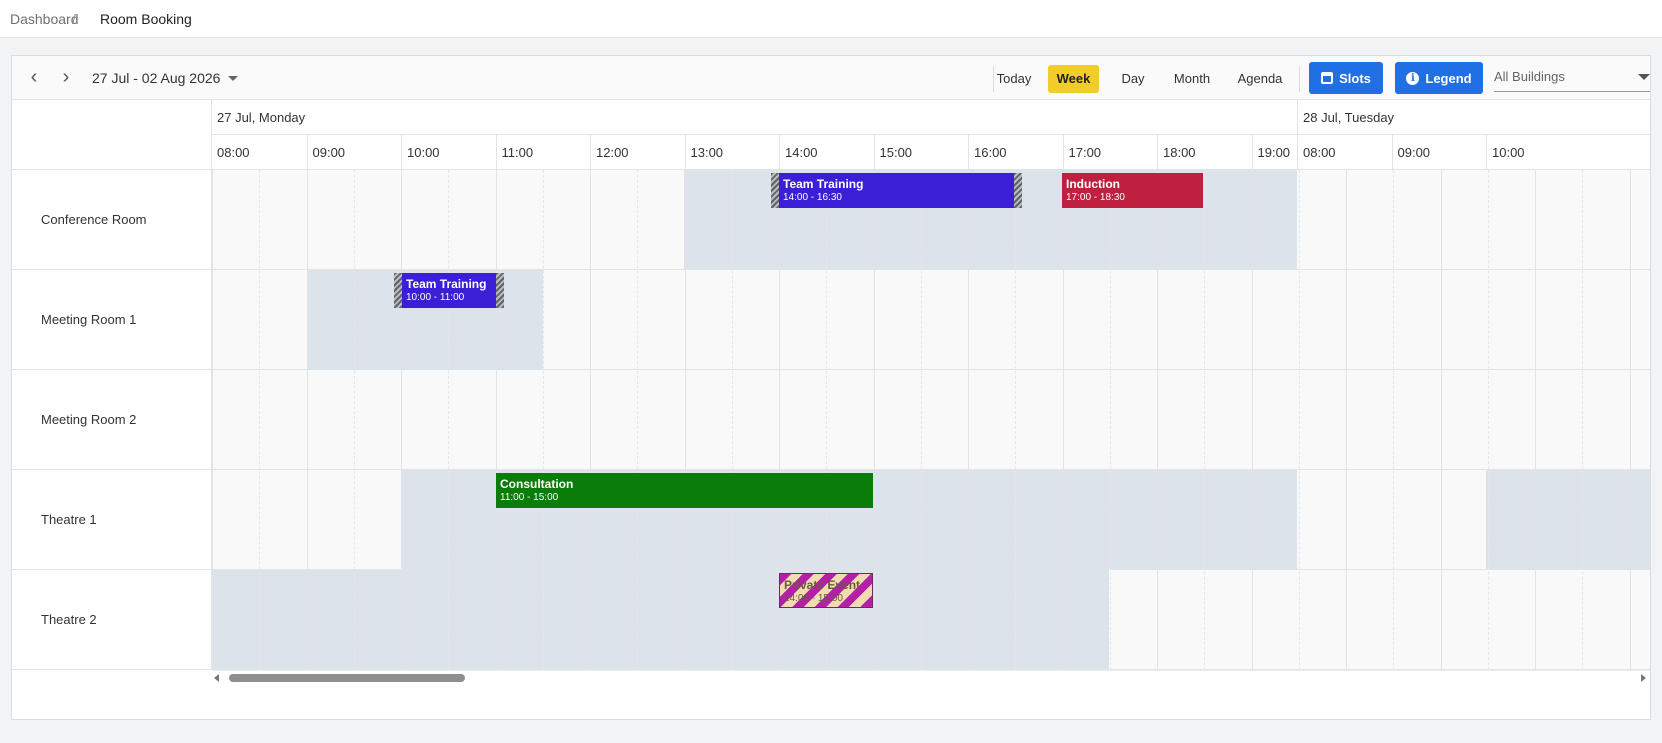 The height and width of the screenshot is (743, 1662). I want to click on breadcrumb-dashboard: Dashboard, so click(44, 19).